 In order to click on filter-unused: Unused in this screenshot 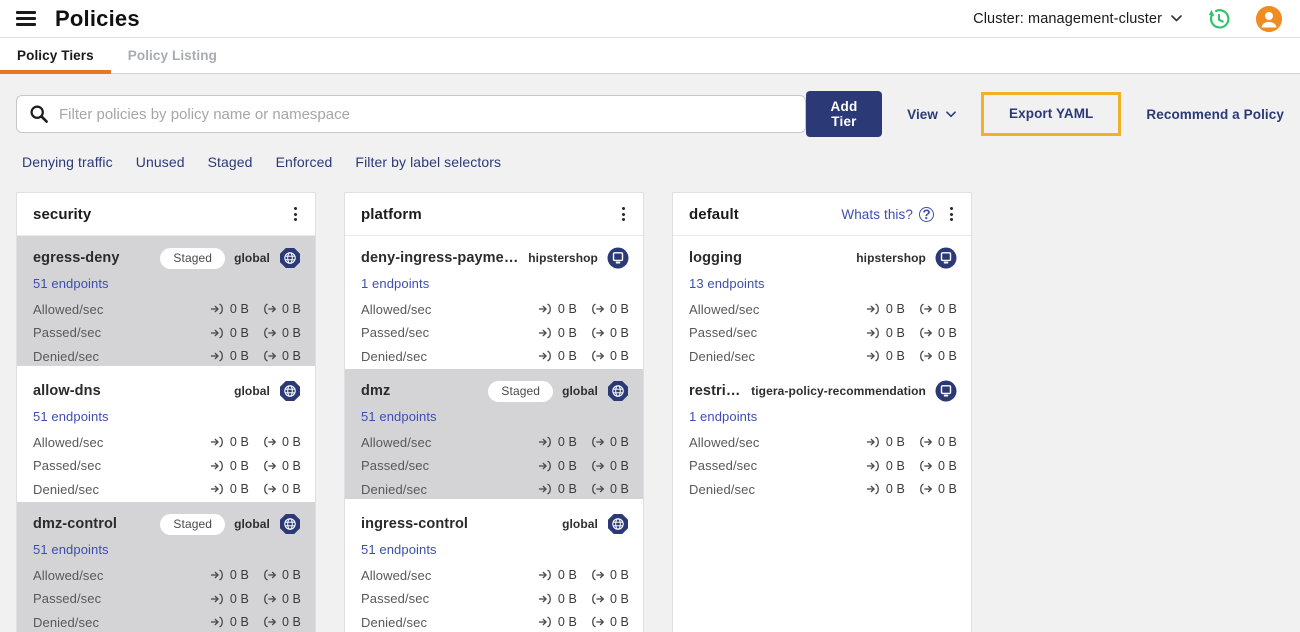, I will do `click(160, 162)`.